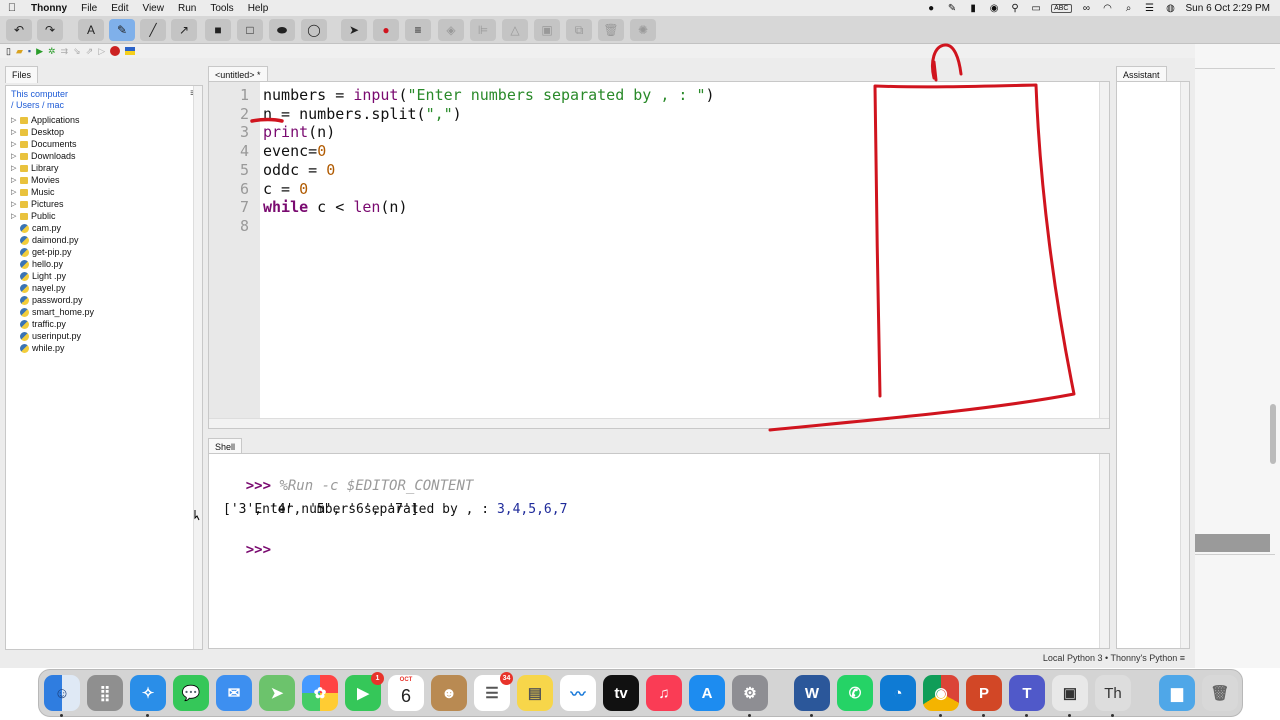  I want to click on reminders-icon: ☰ 34, so click(493, 691).